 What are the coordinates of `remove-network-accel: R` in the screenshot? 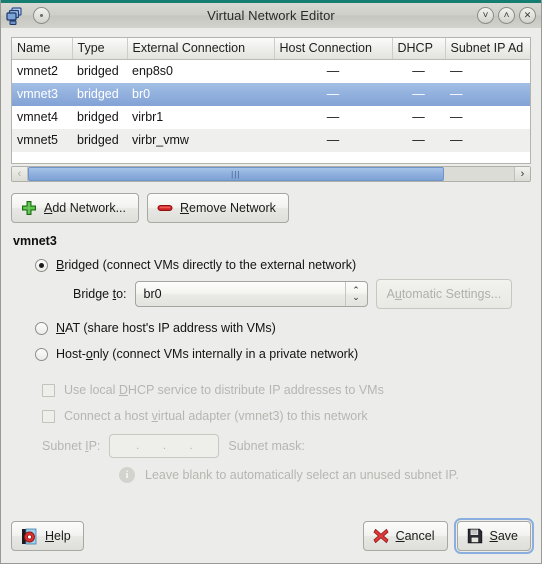 It's located at (184, 208).